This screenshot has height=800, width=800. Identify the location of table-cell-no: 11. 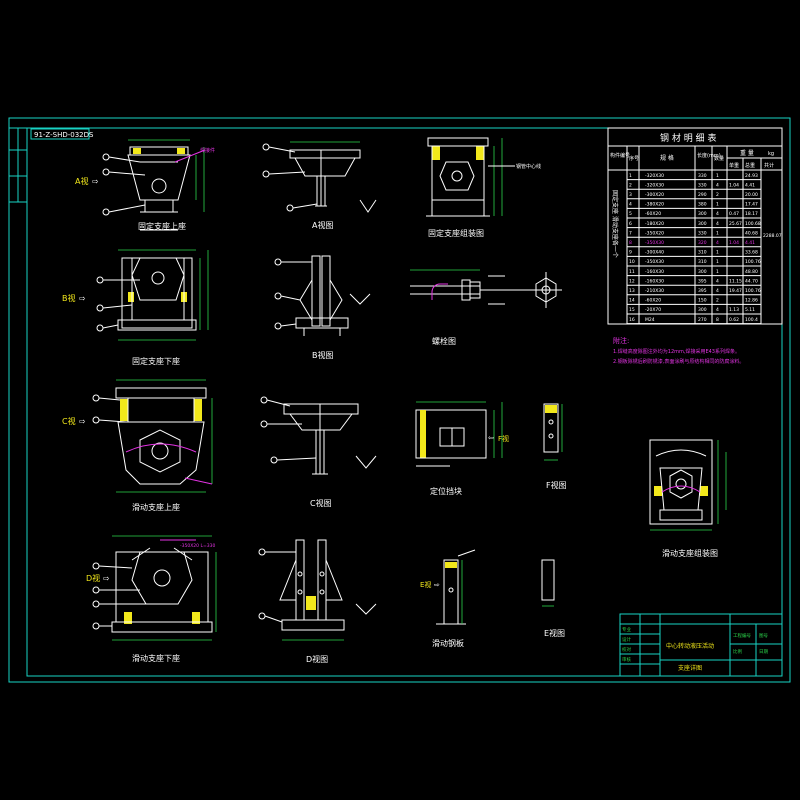
(632, 272).